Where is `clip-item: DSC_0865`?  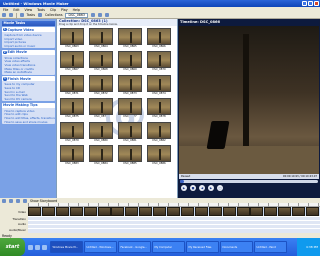
clip-item: DSC_0865 is located at coordinates (130, 38).